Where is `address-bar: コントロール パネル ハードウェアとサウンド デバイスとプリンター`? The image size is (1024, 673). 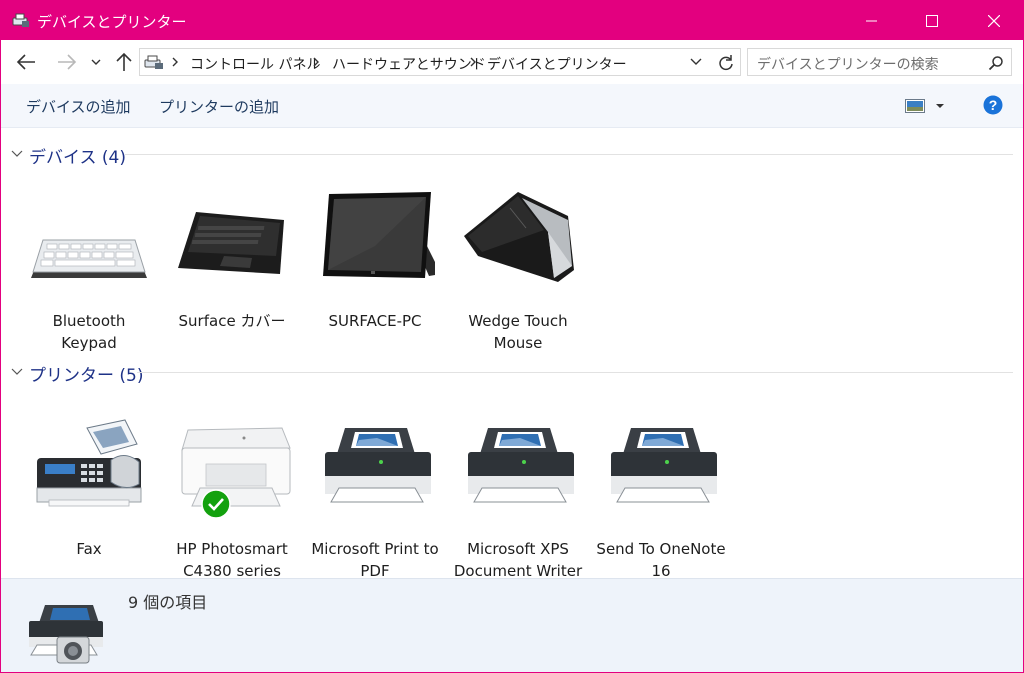 address-bar: コントロール パネル ハードウェアとサウンド デバイスとプリンター is located at coordinates (440, 62).